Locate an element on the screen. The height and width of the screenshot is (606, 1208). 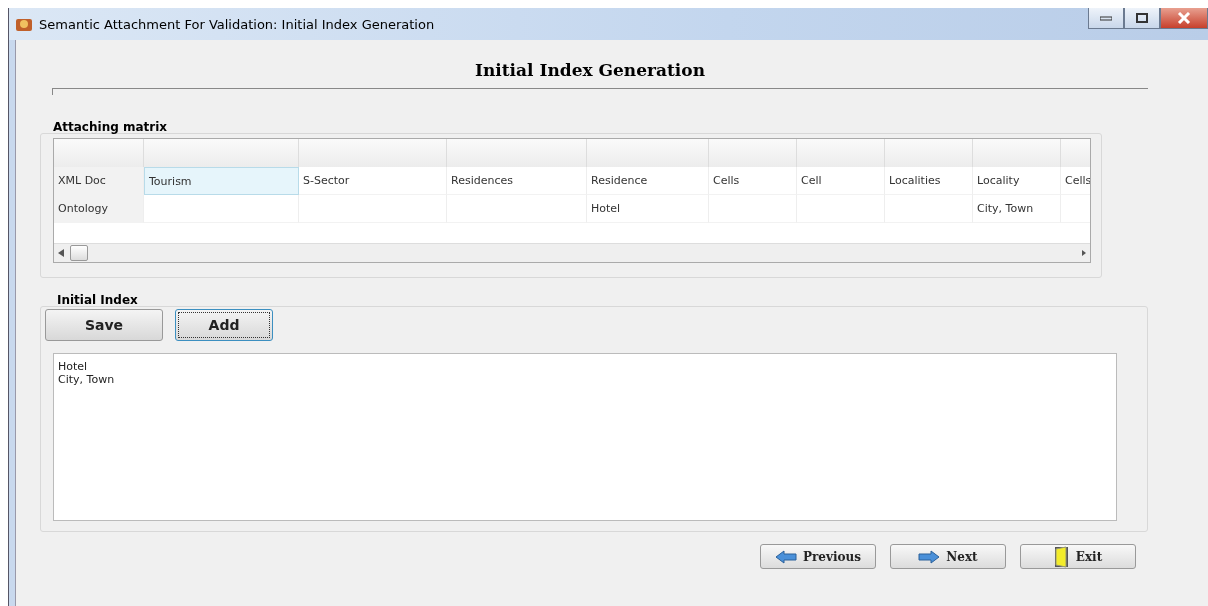
scrollbar-thumb is located at coordinates (79, 253).